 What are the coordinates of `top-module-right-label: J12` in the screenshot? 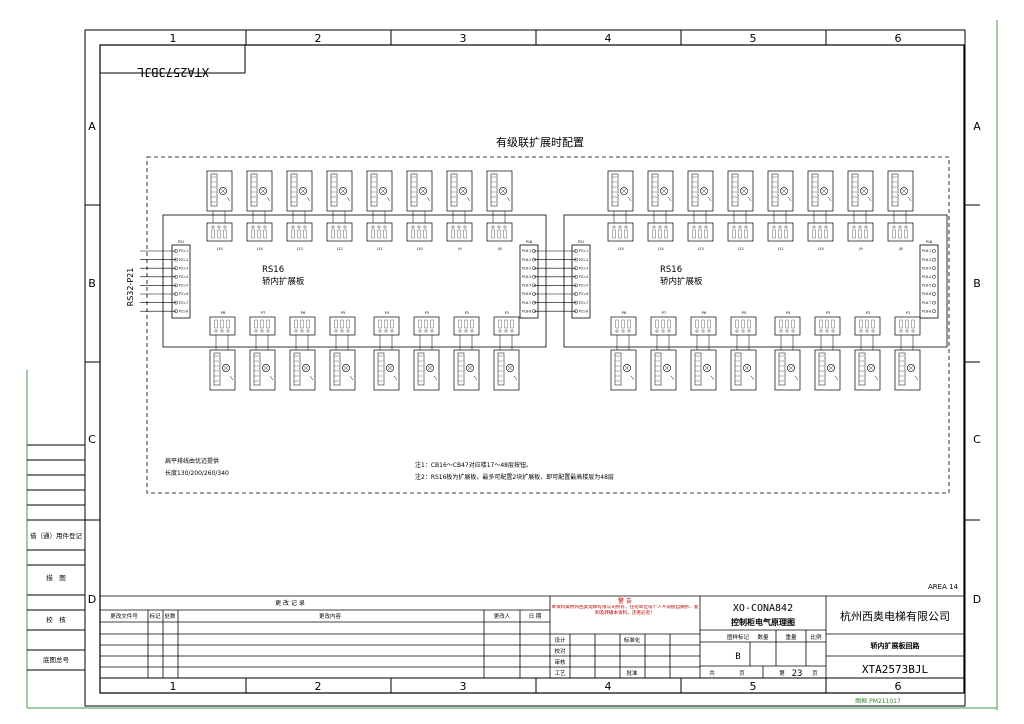 It's located at (740, 249).